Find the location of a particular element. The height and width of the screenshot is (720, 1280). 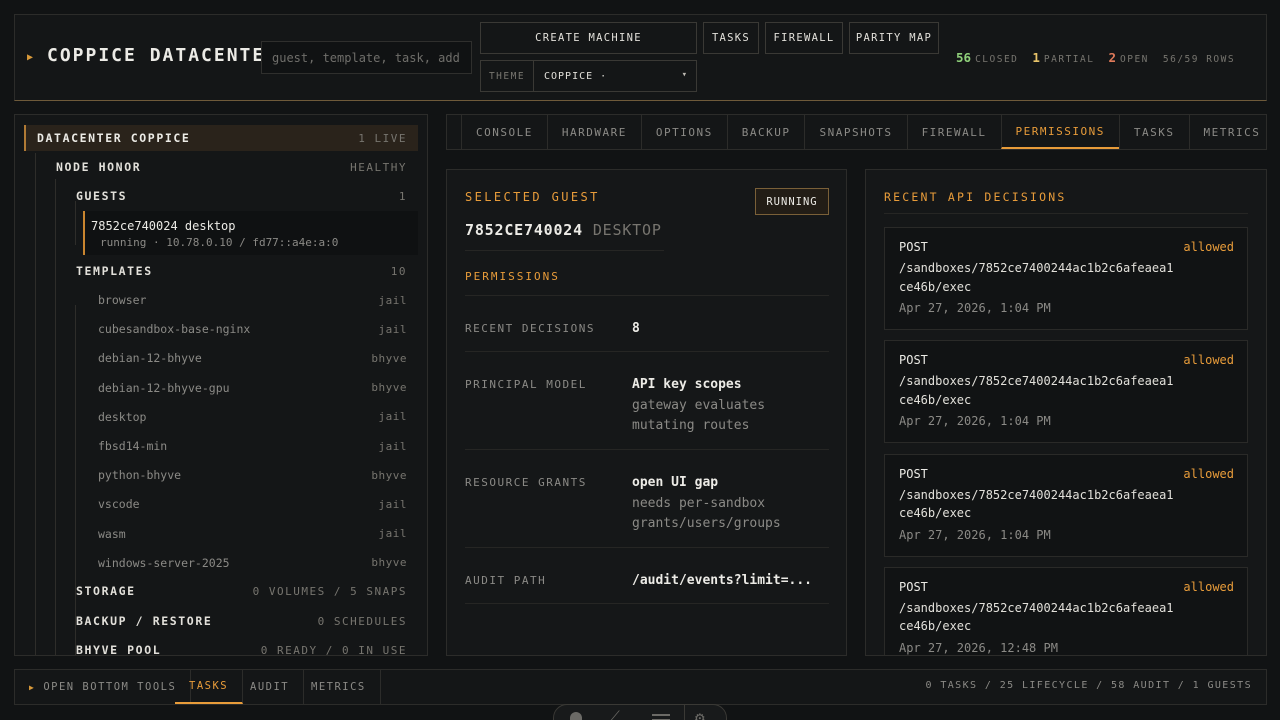

template-item: fbsd14-min jail is located at coordinates (221, 446).